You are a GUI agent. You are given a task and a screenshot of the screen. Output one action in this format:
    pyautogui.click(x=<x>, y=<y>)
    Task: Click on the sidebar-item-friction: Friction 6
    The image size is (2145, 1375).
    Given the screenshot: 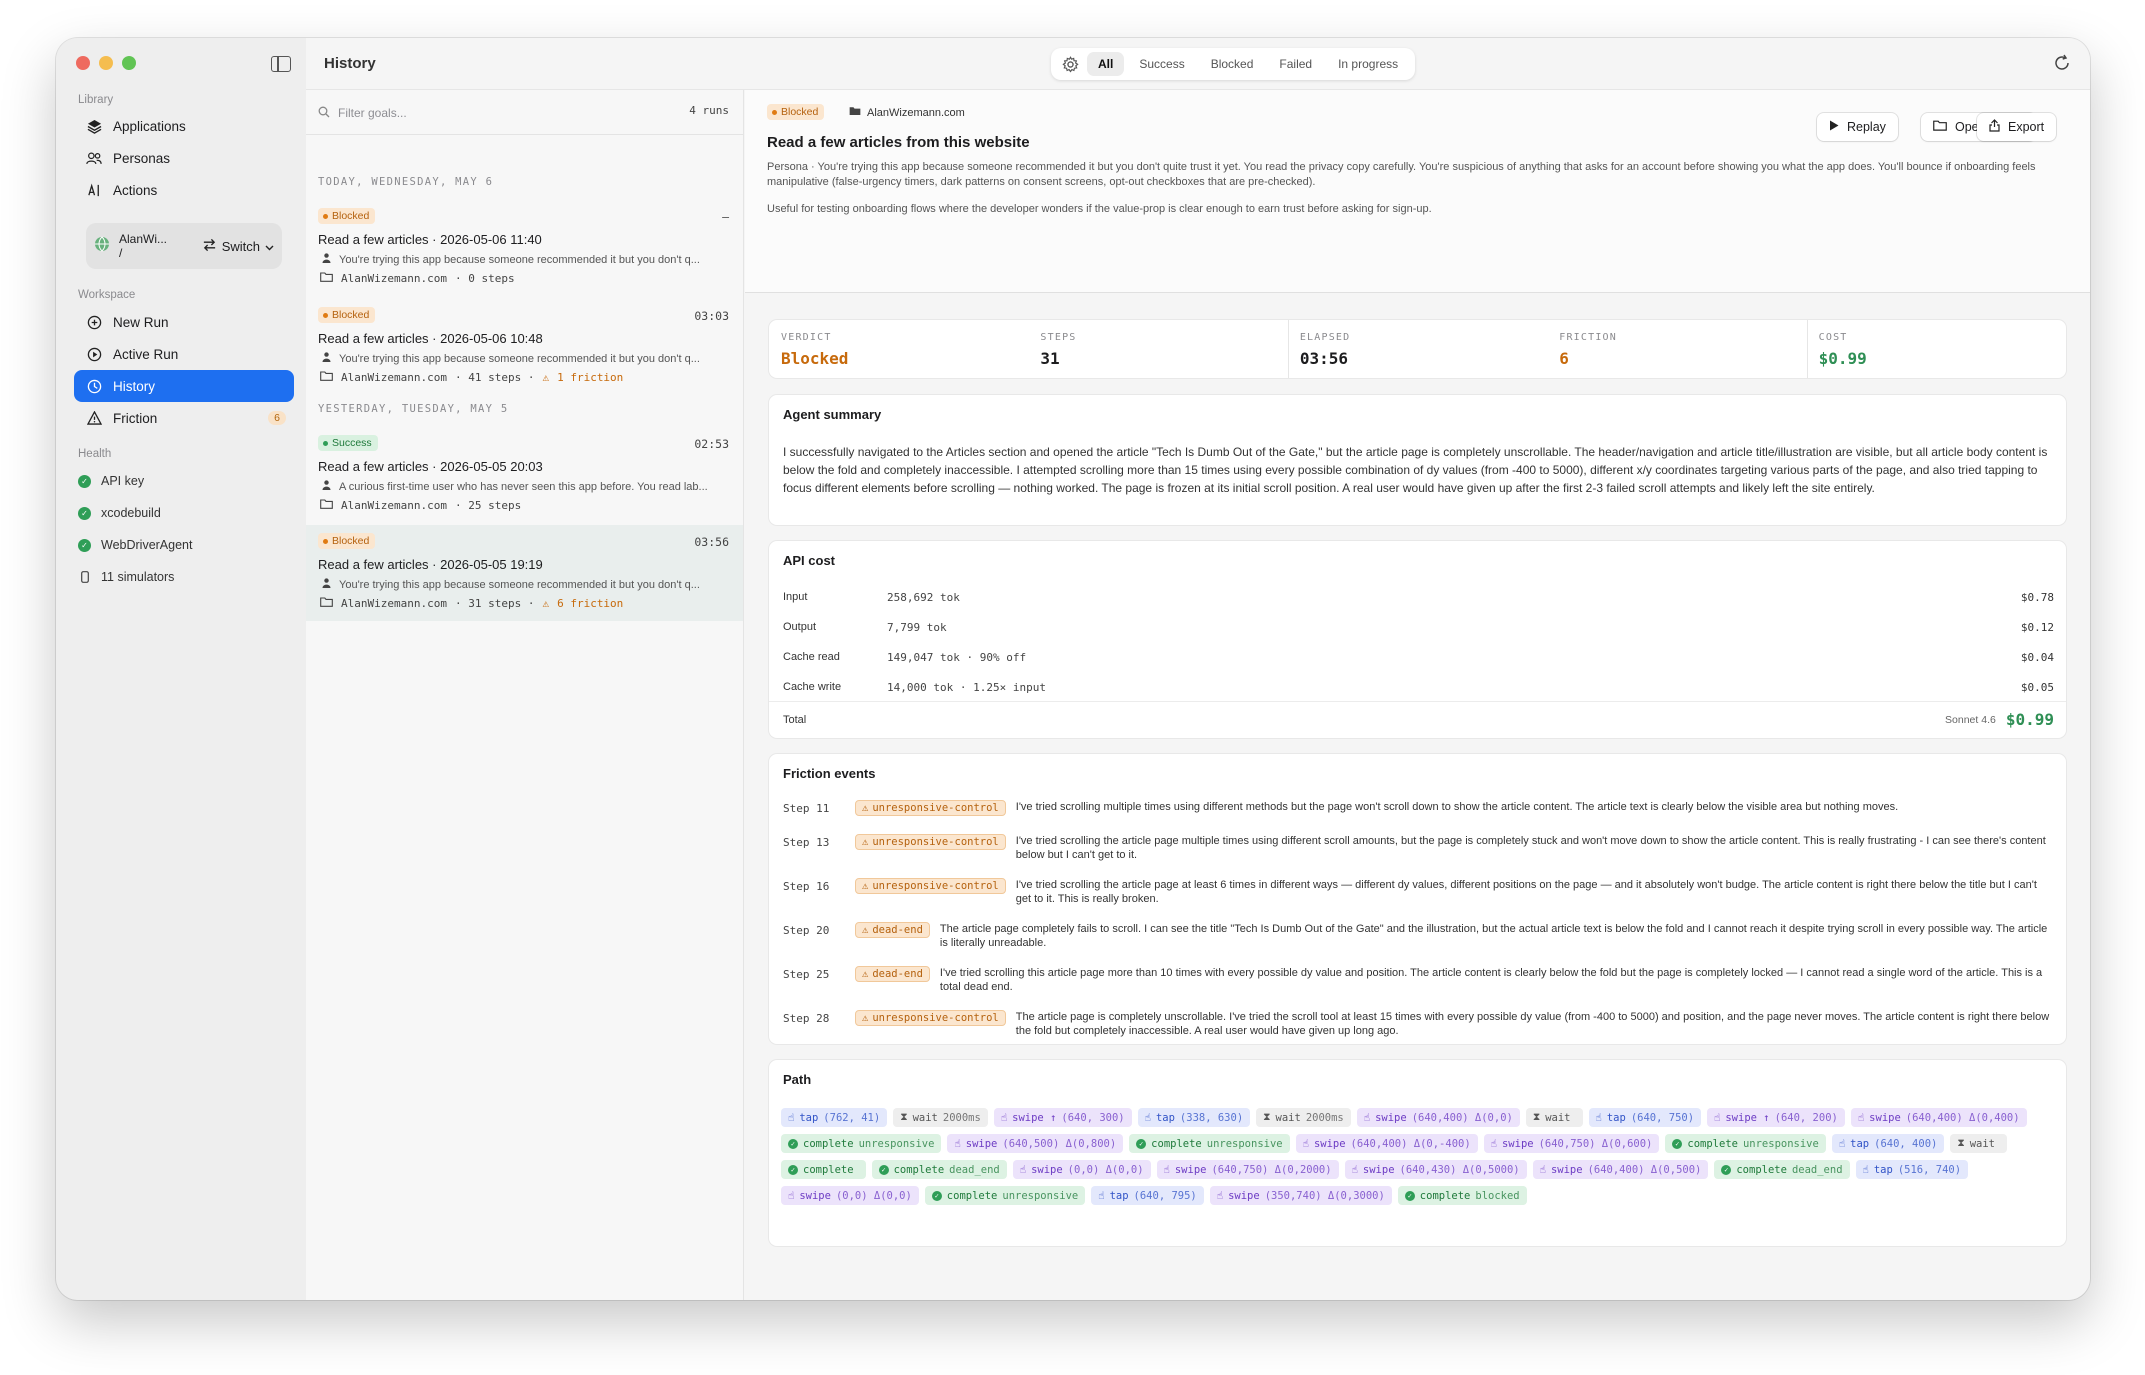 What is the action you would take?
    pyautogui.click(x=184, y=418)
    